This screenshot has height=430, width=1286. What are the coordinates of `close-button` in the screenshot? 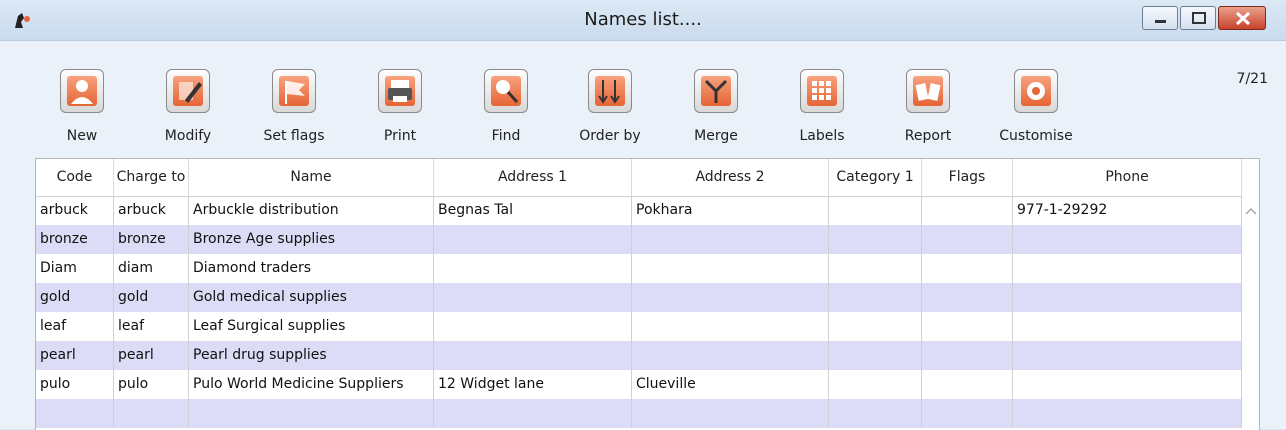 It's located at (1242, 18).